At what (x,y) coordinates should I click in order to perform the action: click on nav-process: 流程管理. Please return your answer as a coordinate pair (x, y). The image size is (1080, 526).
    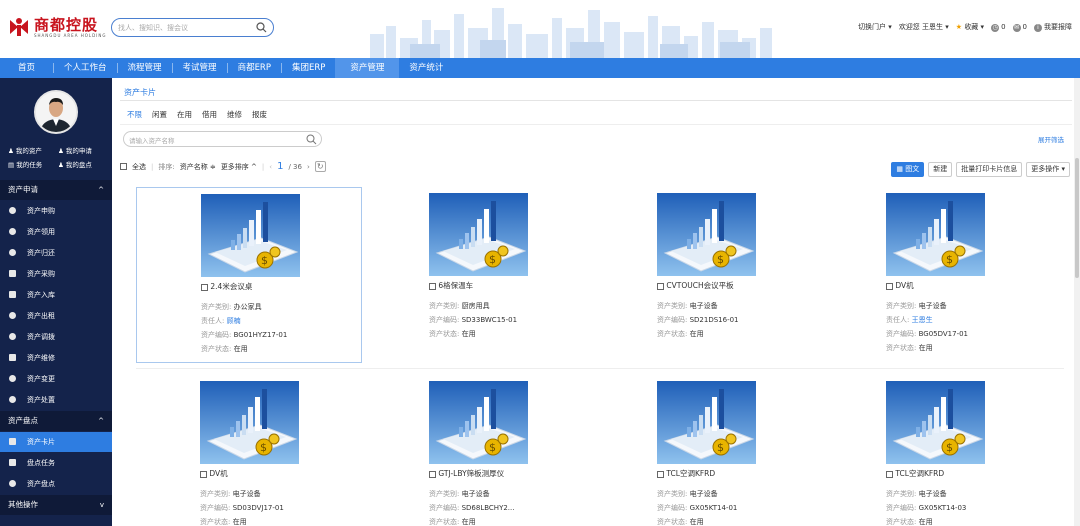
    Looking at the image, I should click on (145, 68).